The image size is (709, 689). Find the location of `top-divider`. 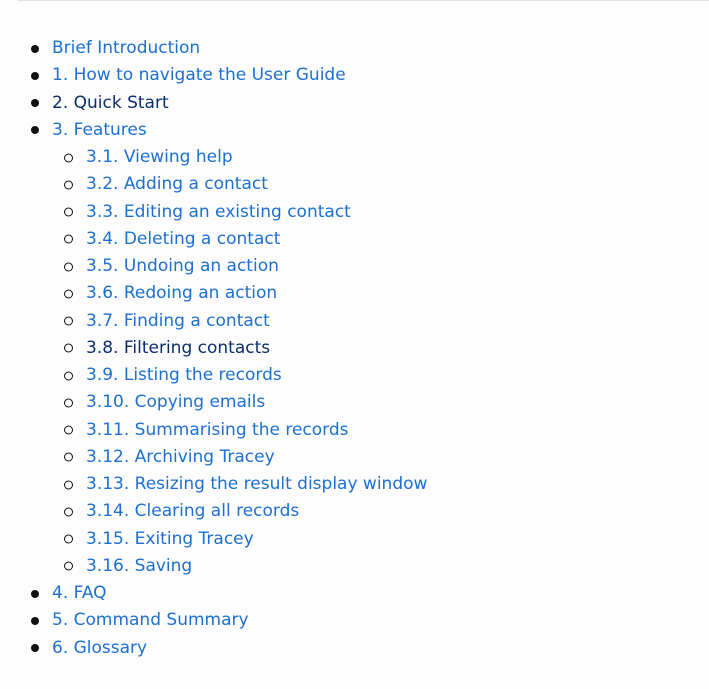

top-divider is located at coordinates (363, 0).